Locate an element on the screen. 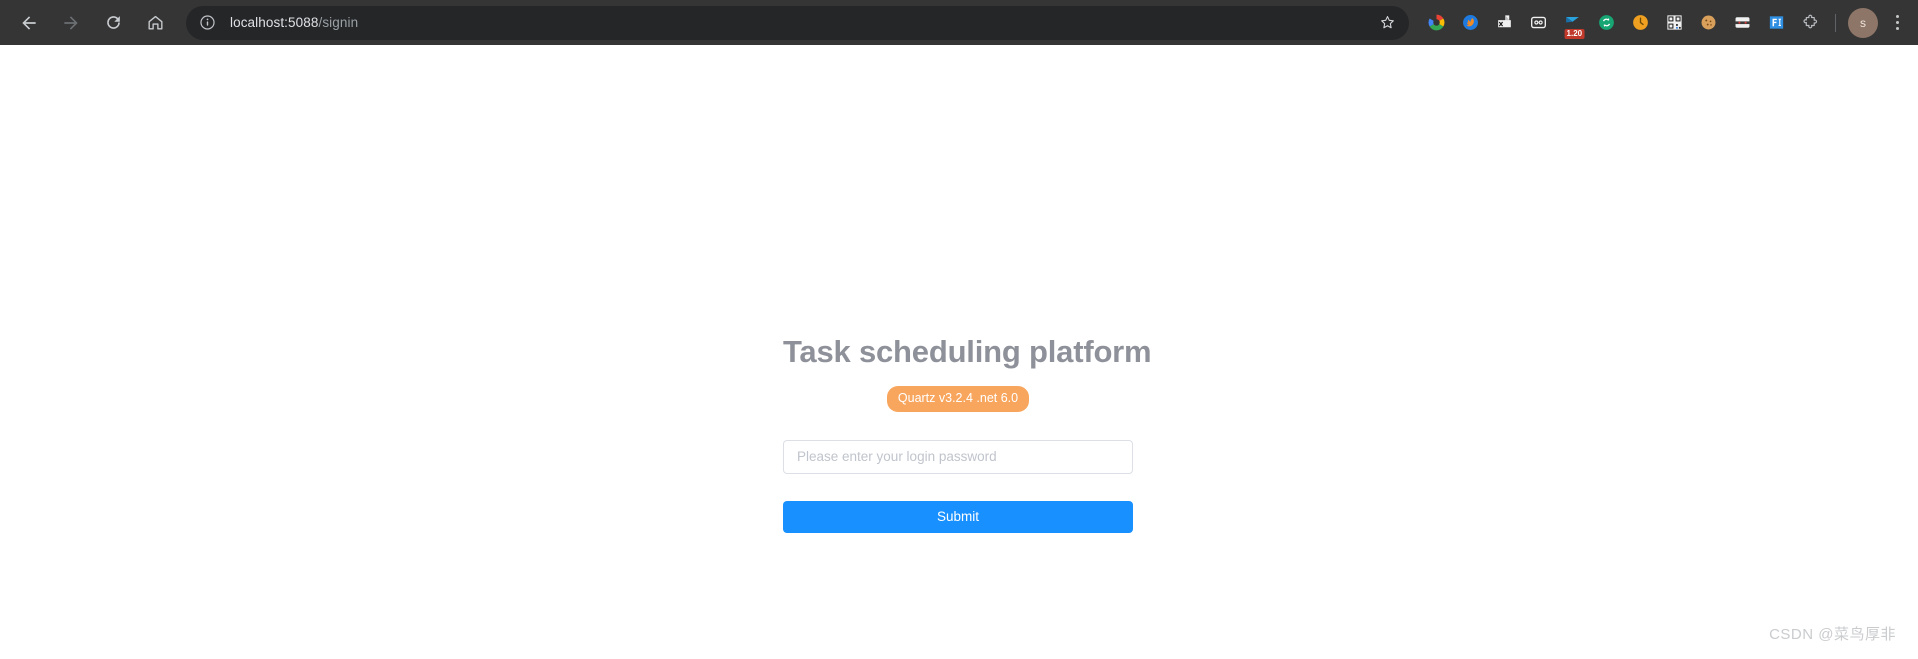  ext-clock-extension is located at coordinates (1640, 23).